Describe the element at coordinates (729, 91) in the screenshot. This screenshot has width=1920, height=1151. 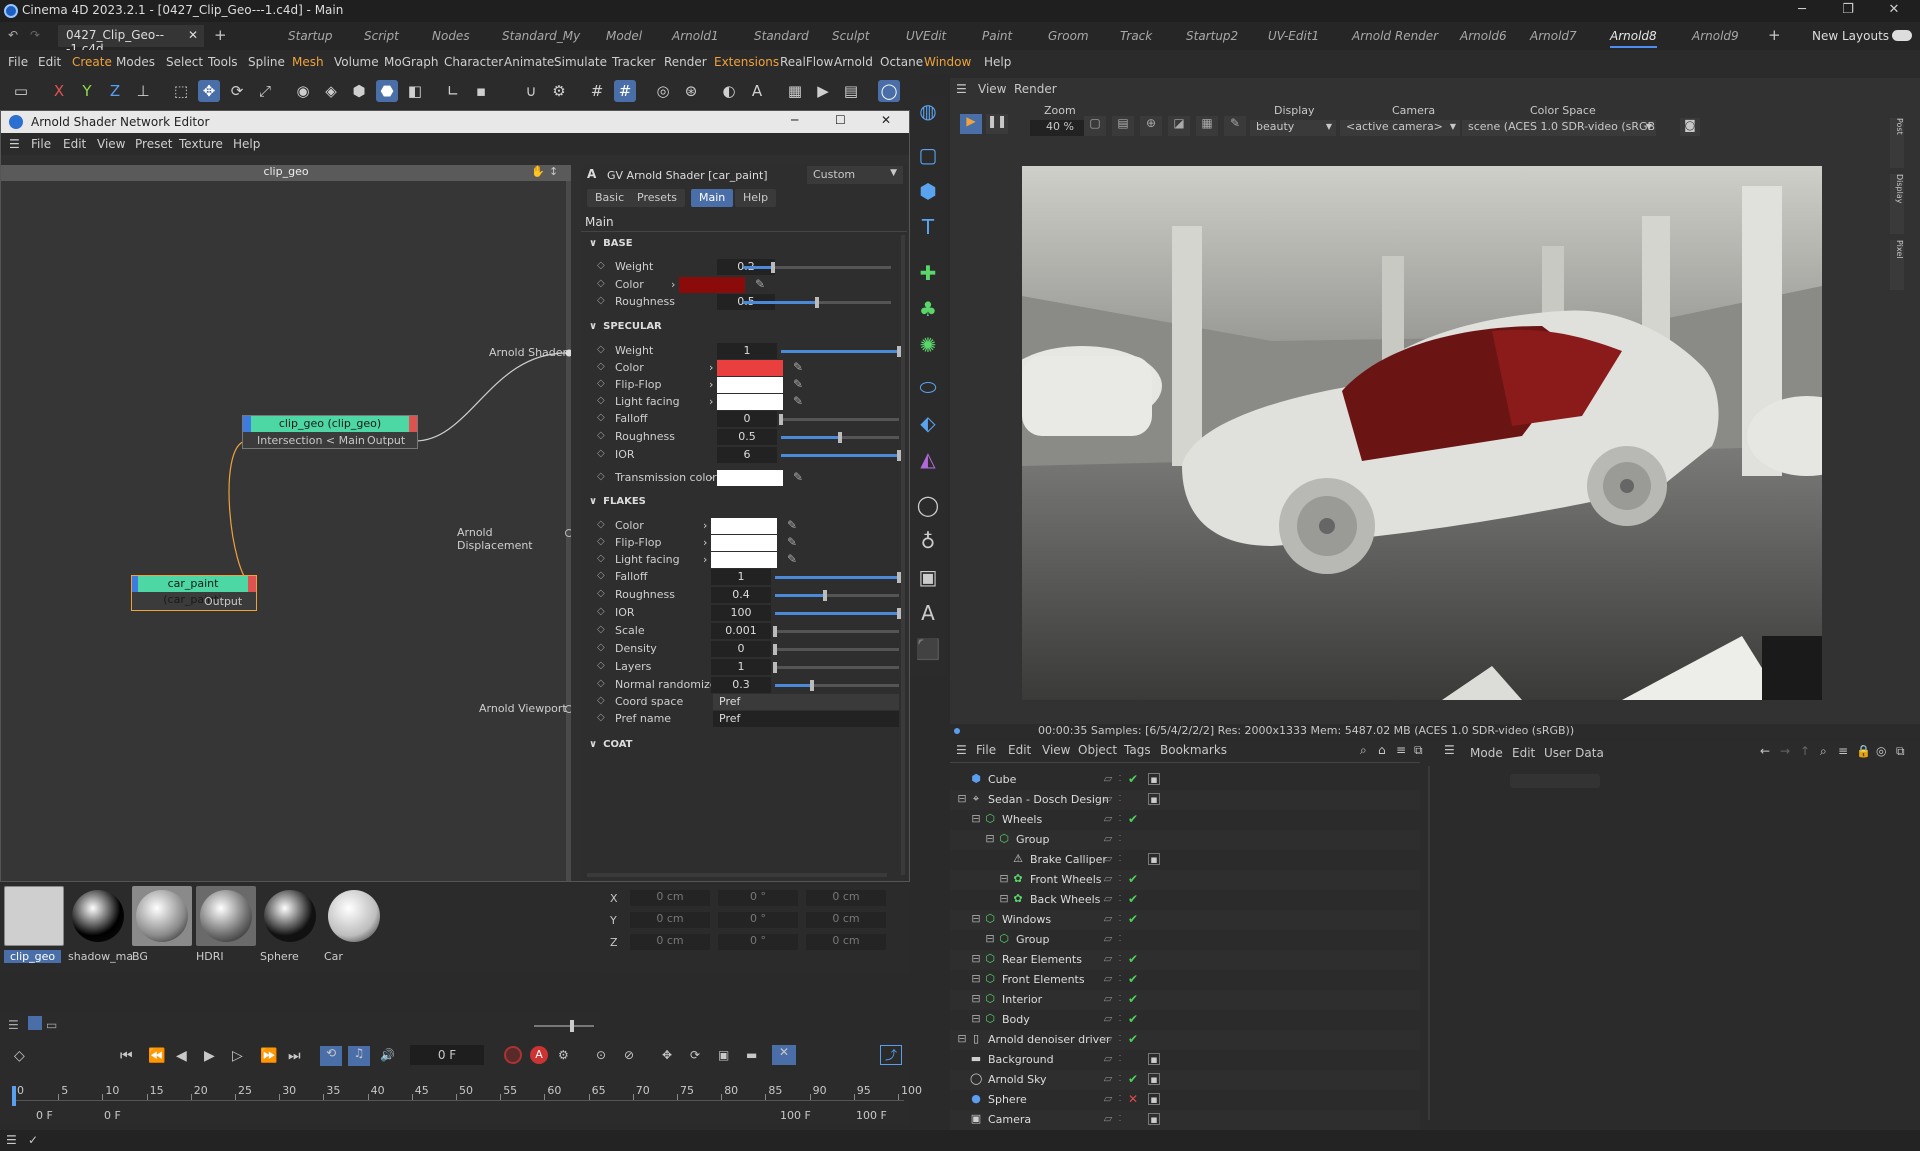
I see `eye-icon: ◐` at that location.